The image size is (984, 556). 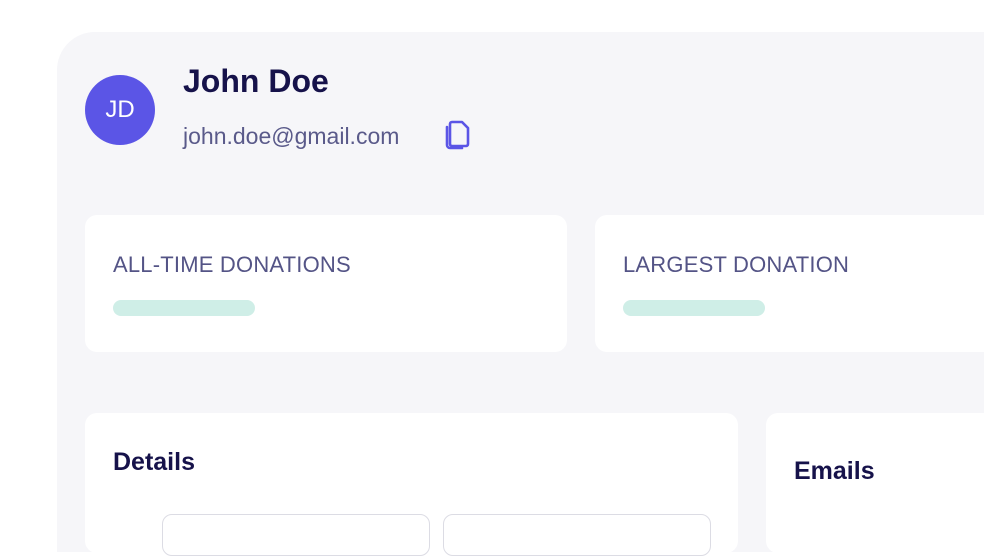 What do you see at coordinates (834, 471) in the screenshot?
I see `emails-title: Emails` at bounding box center [834, 471].